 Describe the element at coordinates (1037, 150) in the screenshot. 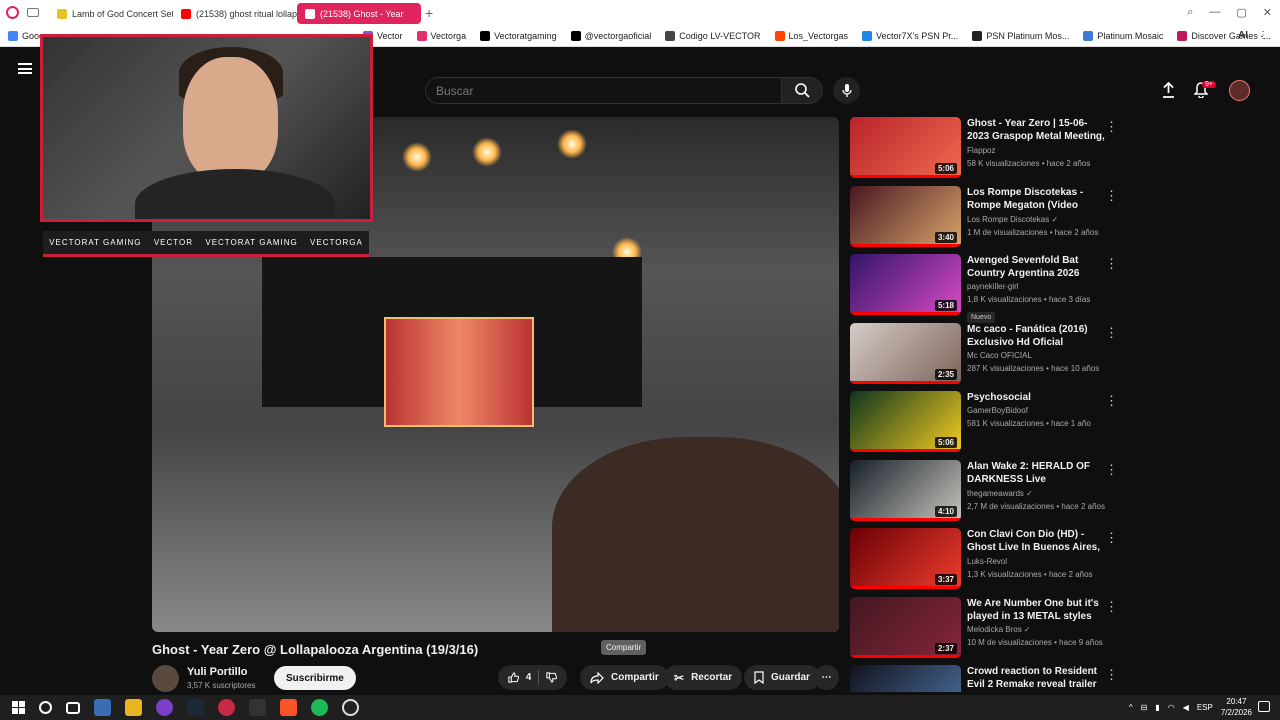

I see `video-channel: Flappoz` at that location.